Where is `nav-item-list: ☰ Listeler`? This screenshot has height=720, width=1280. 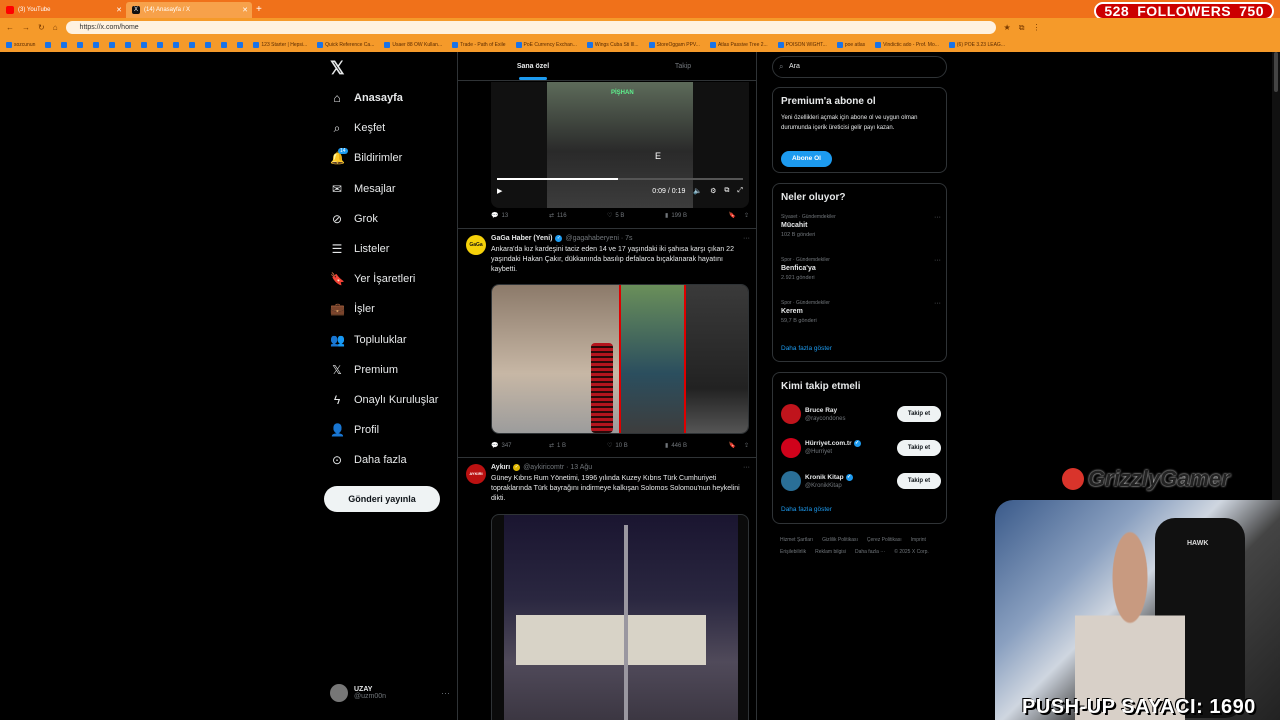
nav-item-list: ☰ Listeler is located at coordinates (360, 249).